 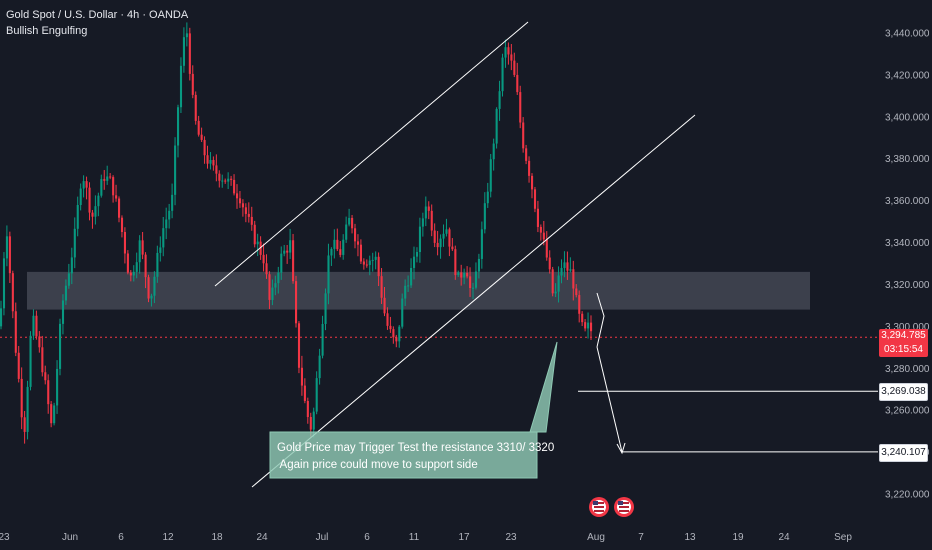 I want to click on resistance-zone, so click(x=418, y=290).